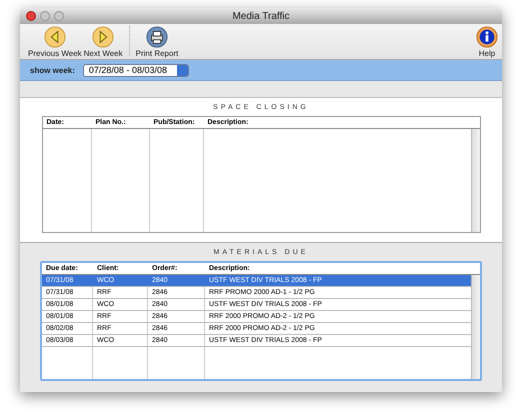 This screenshot has height=420, width=520. What do you see at coordinates (45, 16) in the screenshot?
I see `minimize-button` at bounding box center [45, 16].